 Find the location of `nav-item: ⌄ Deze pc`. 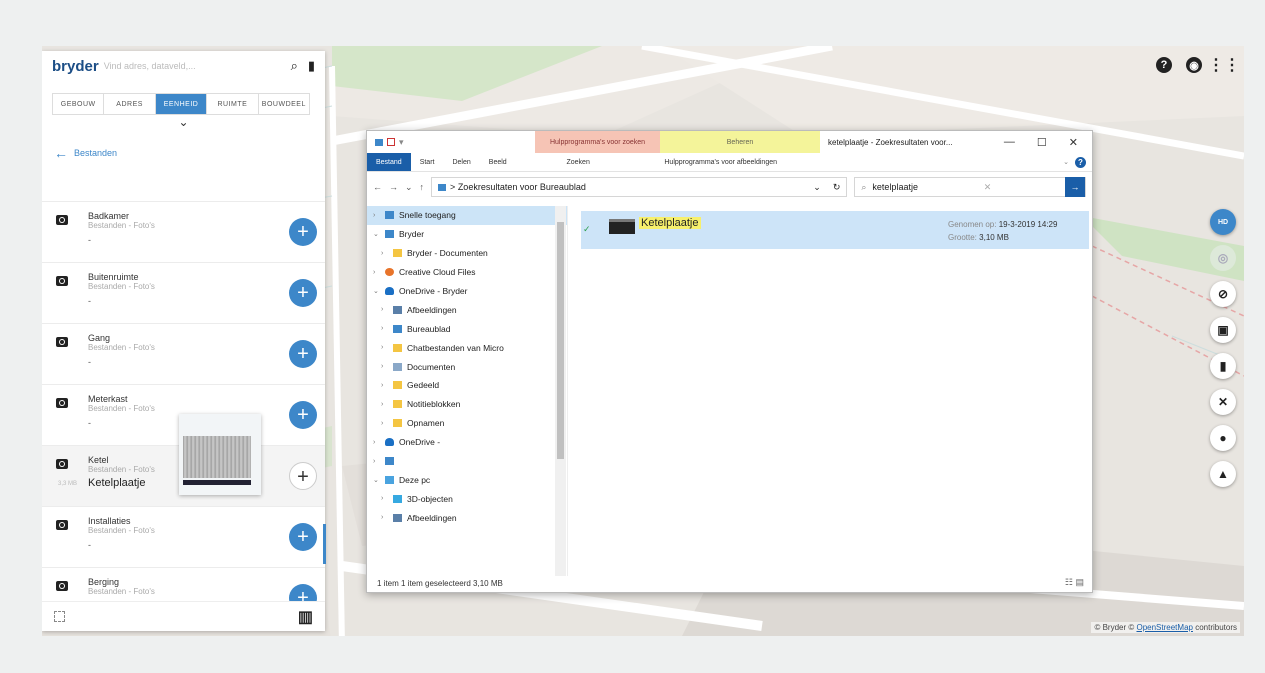

nav-item: ⌄ Deze pc is located at coordinates (467, 479).